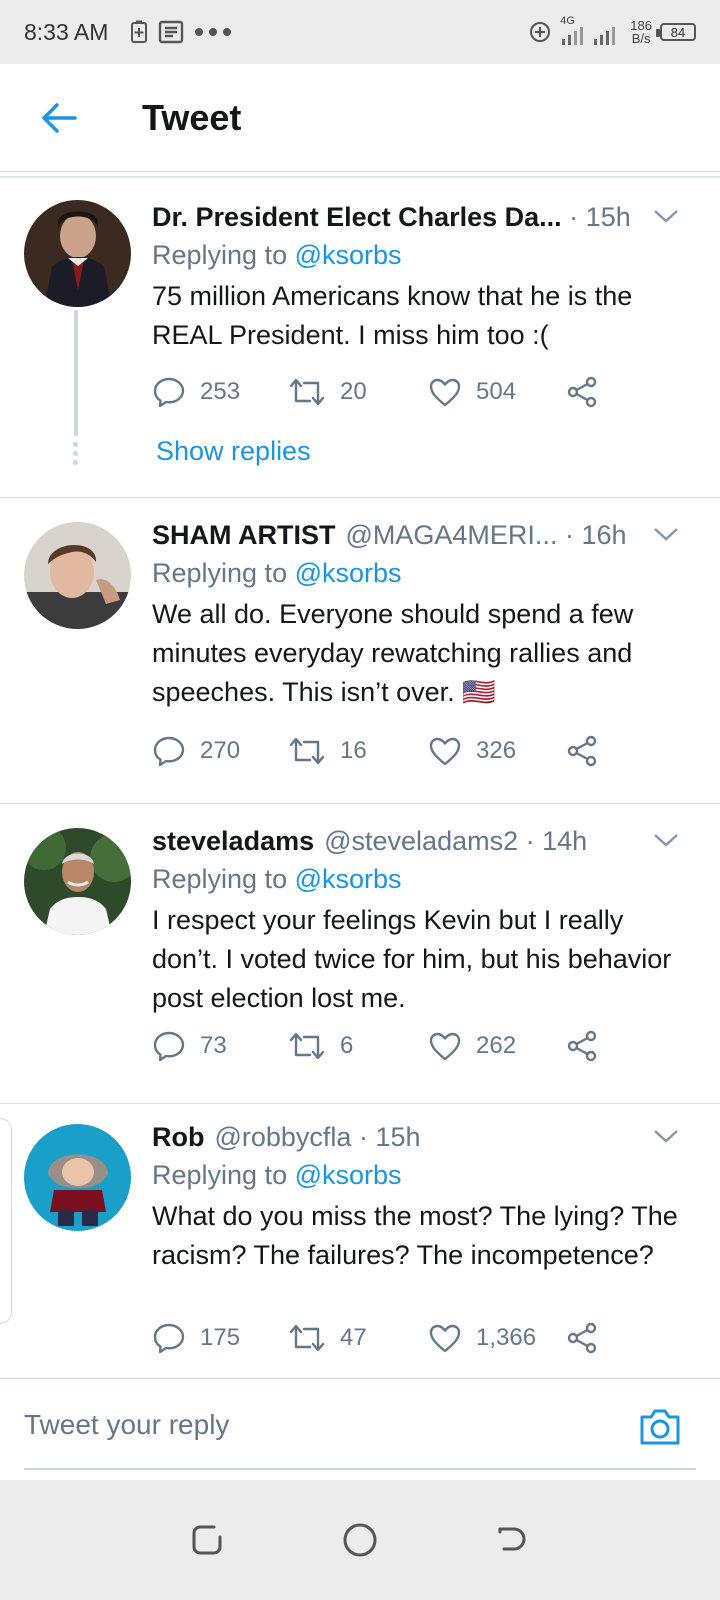 The height and width of the screenshot is (1600, 720). Describe the element at coordinates (676, 32) in the screenshot. I see `battery-icon: 84` at that location.